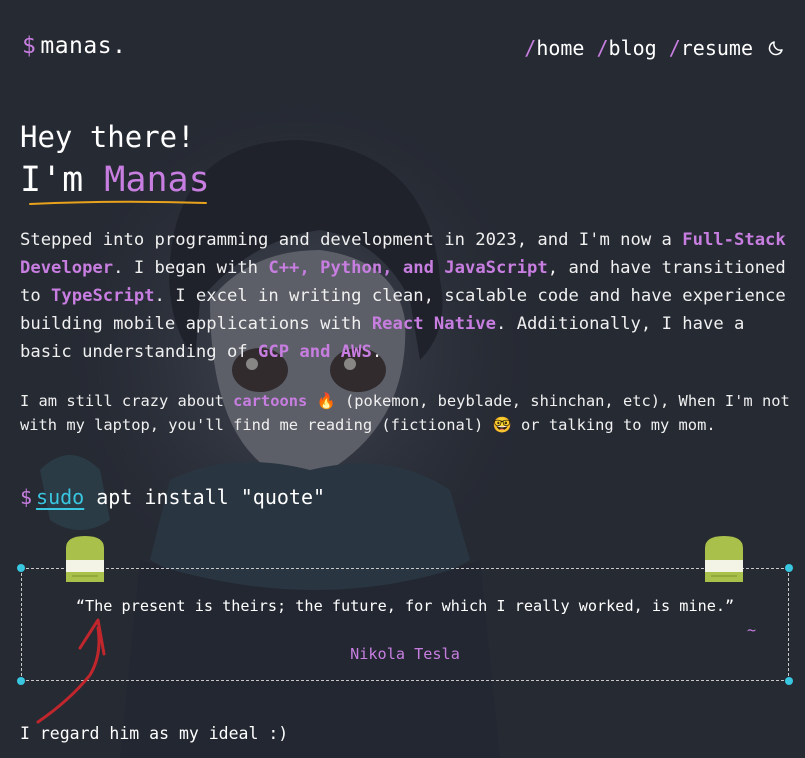  I want to click on site-logo: $ manas., so click(74, 46).